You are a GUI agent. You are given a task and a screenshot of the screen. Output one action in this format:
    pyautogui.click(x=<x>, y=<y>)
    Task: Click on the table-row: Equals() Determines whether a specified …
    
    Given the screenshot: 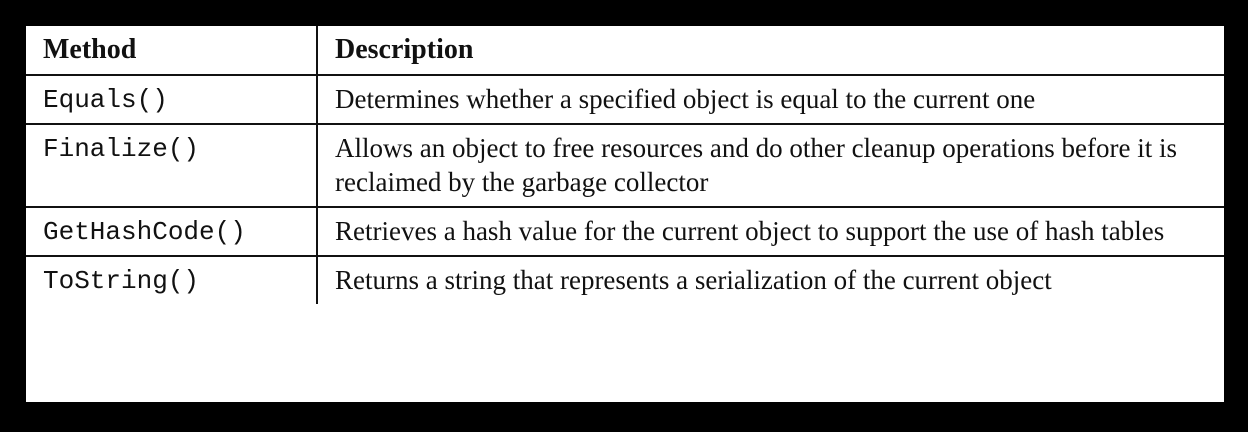 What is the action you would take?
    pyautogui.click(x=625, y=99)
    